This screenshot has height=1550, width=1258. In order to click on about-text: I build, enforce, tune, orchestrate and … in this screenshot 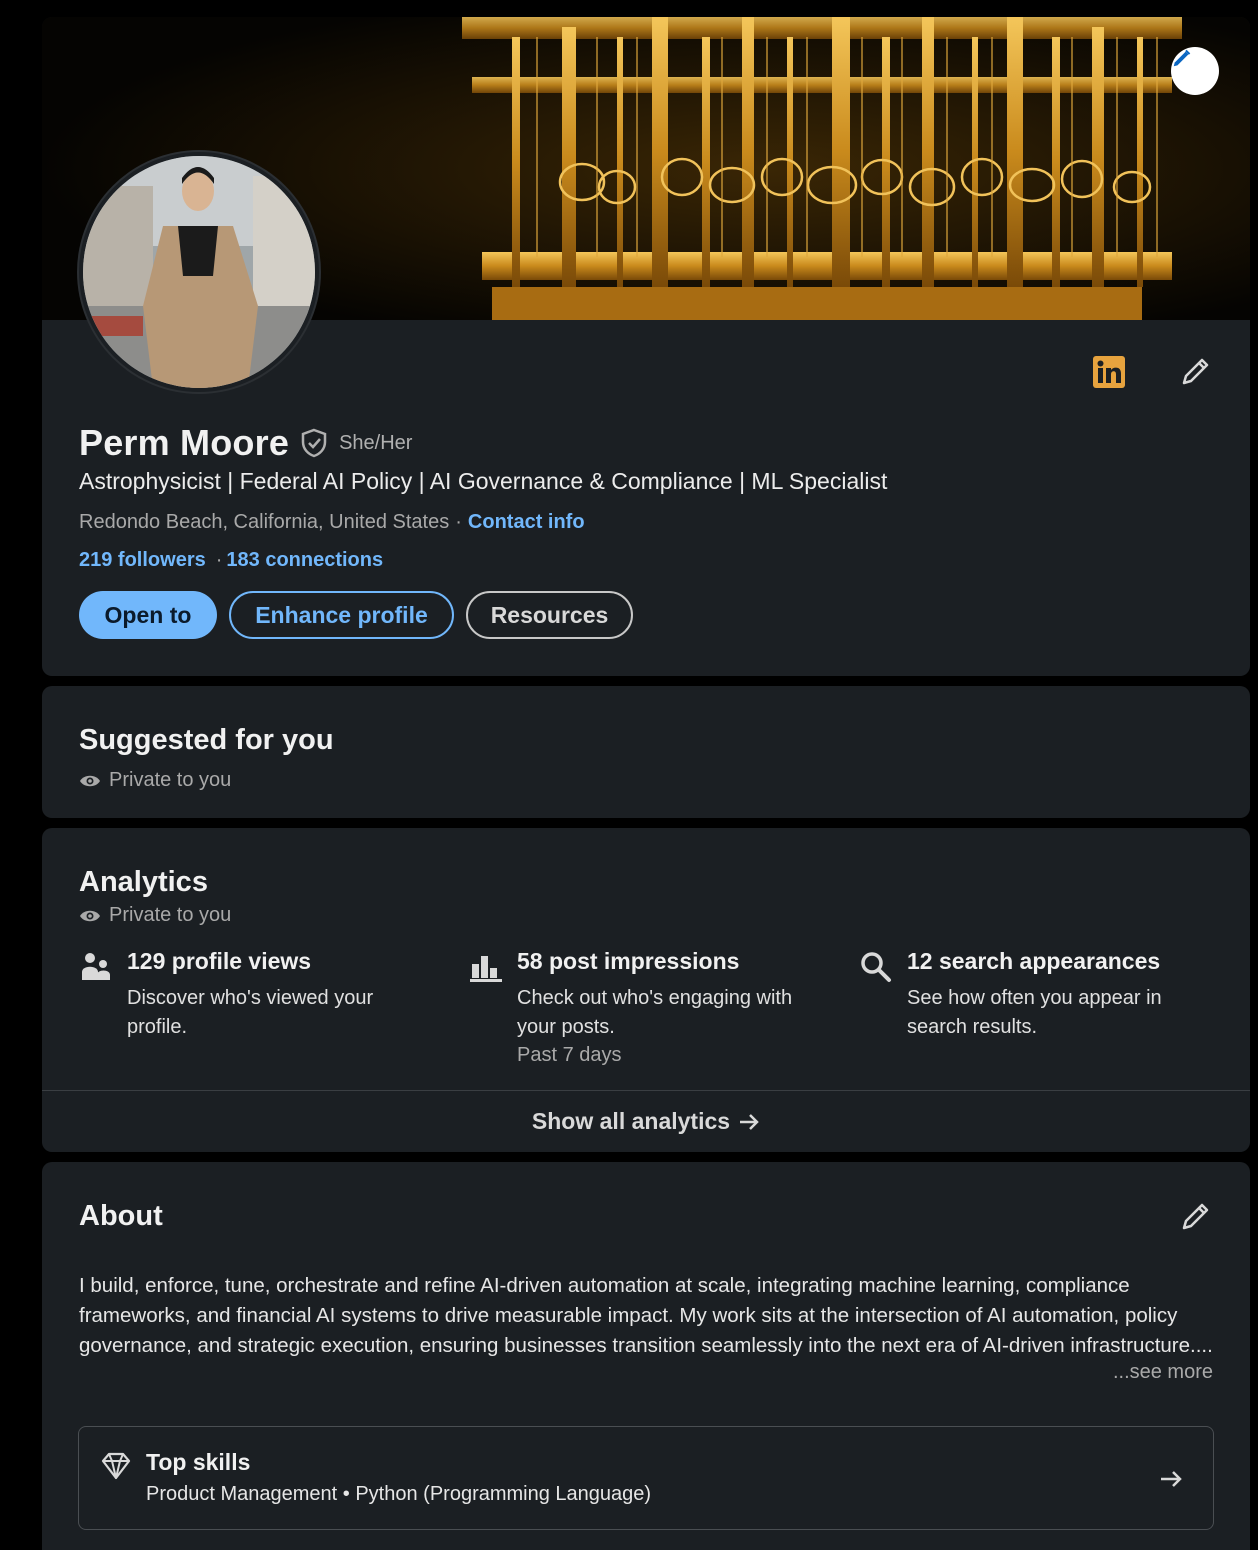, I will do `click(646, 1315)`.